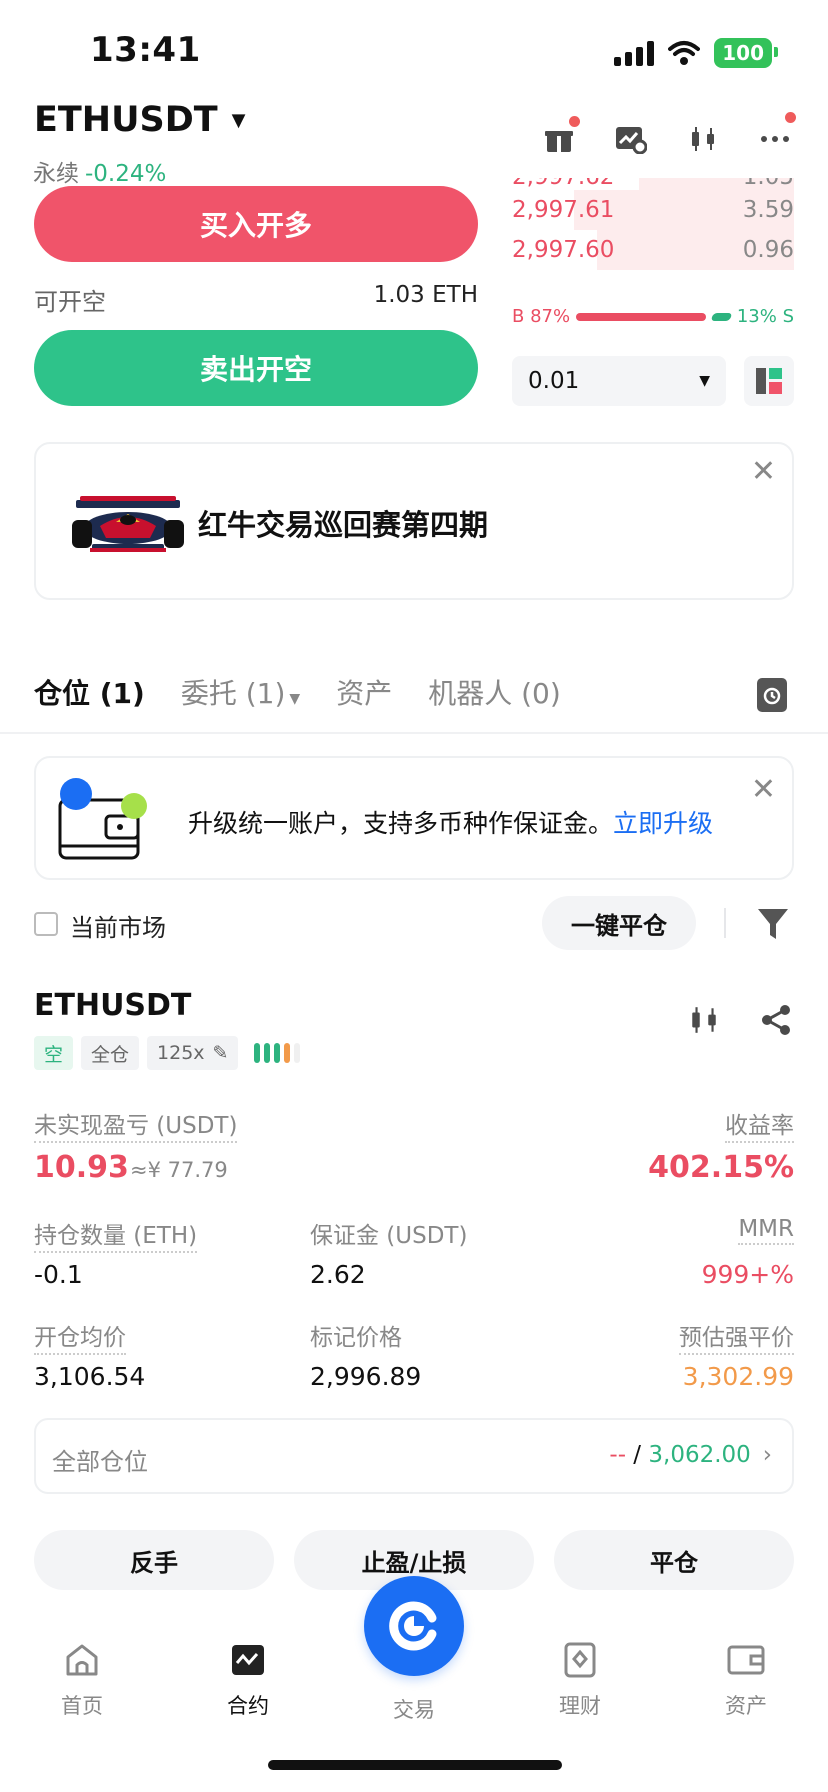  Describe the element at coordinates (669, 134) in the screenshot. I see `header-icons` at that location.